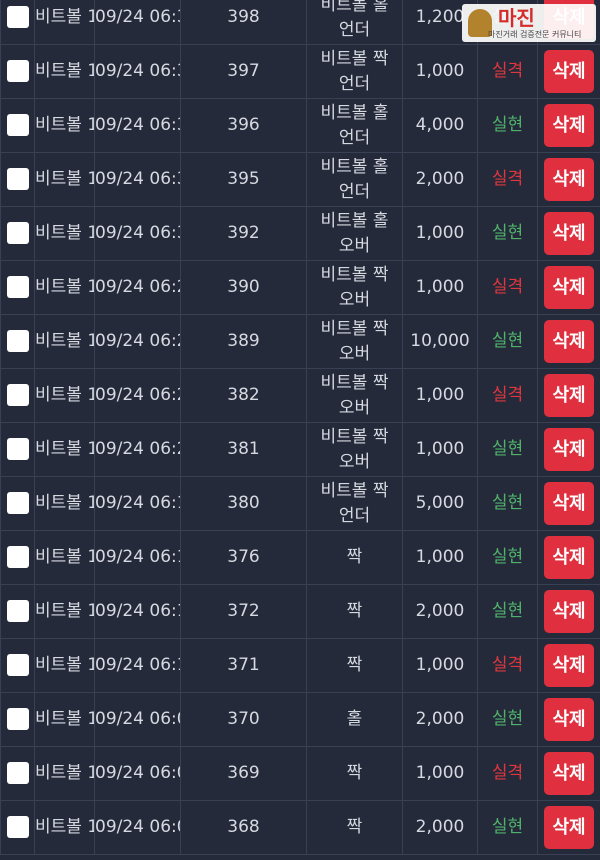  I want to click on round-cell: 396, so click(243, 125).